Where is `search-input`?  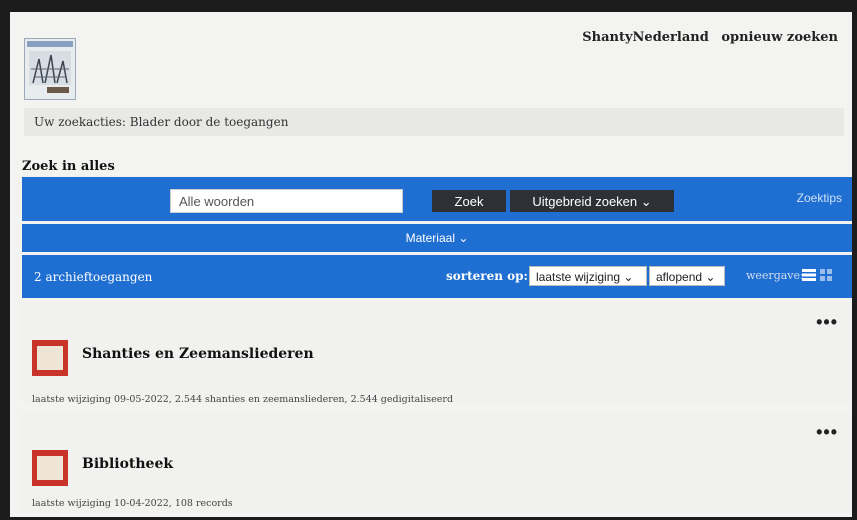 search-input is located at coordinates (286, 201).